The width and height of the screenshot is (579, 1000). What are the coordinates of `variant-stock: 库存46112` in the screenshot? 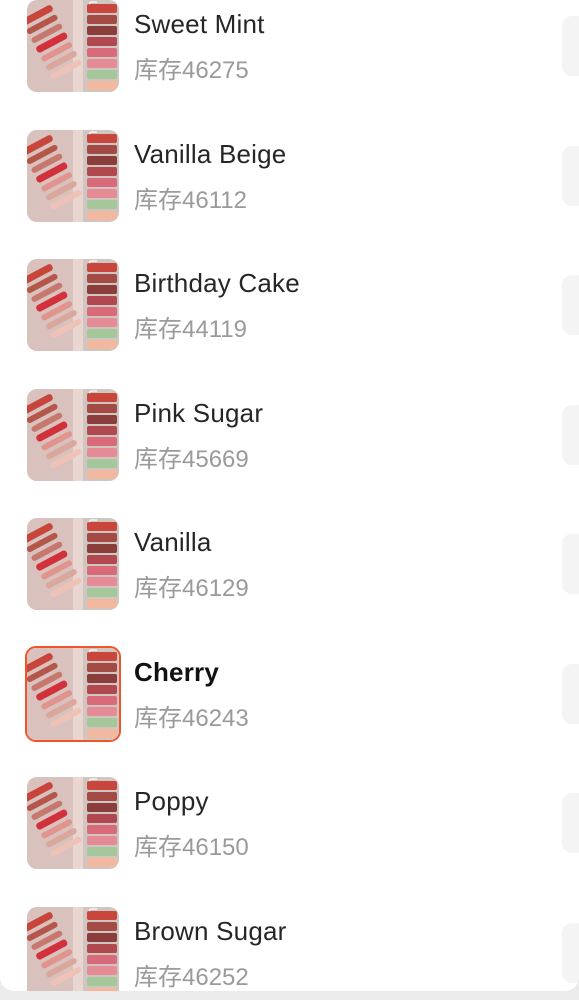 It's located at (190, 200).